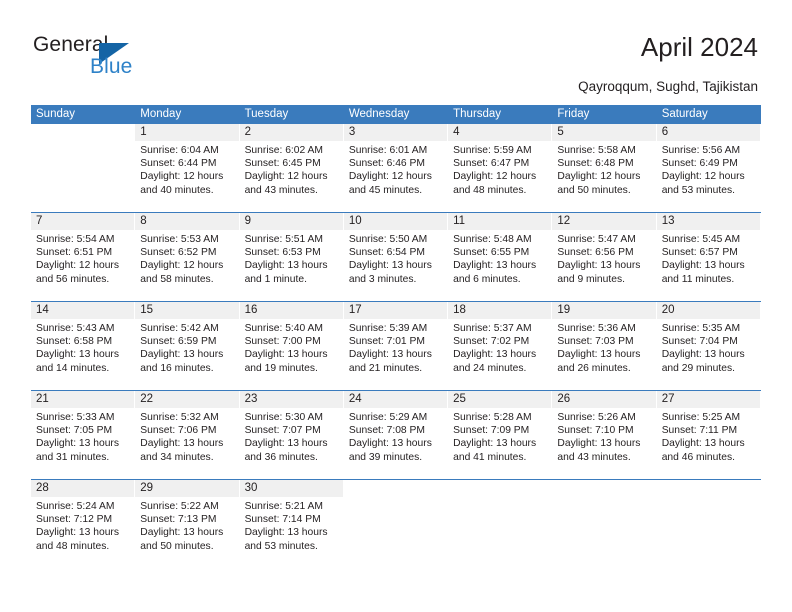 This screenshot has width=792, height=612. I want to click on sunset-time: Sunset: 7:12 PM, so click(74, 520).